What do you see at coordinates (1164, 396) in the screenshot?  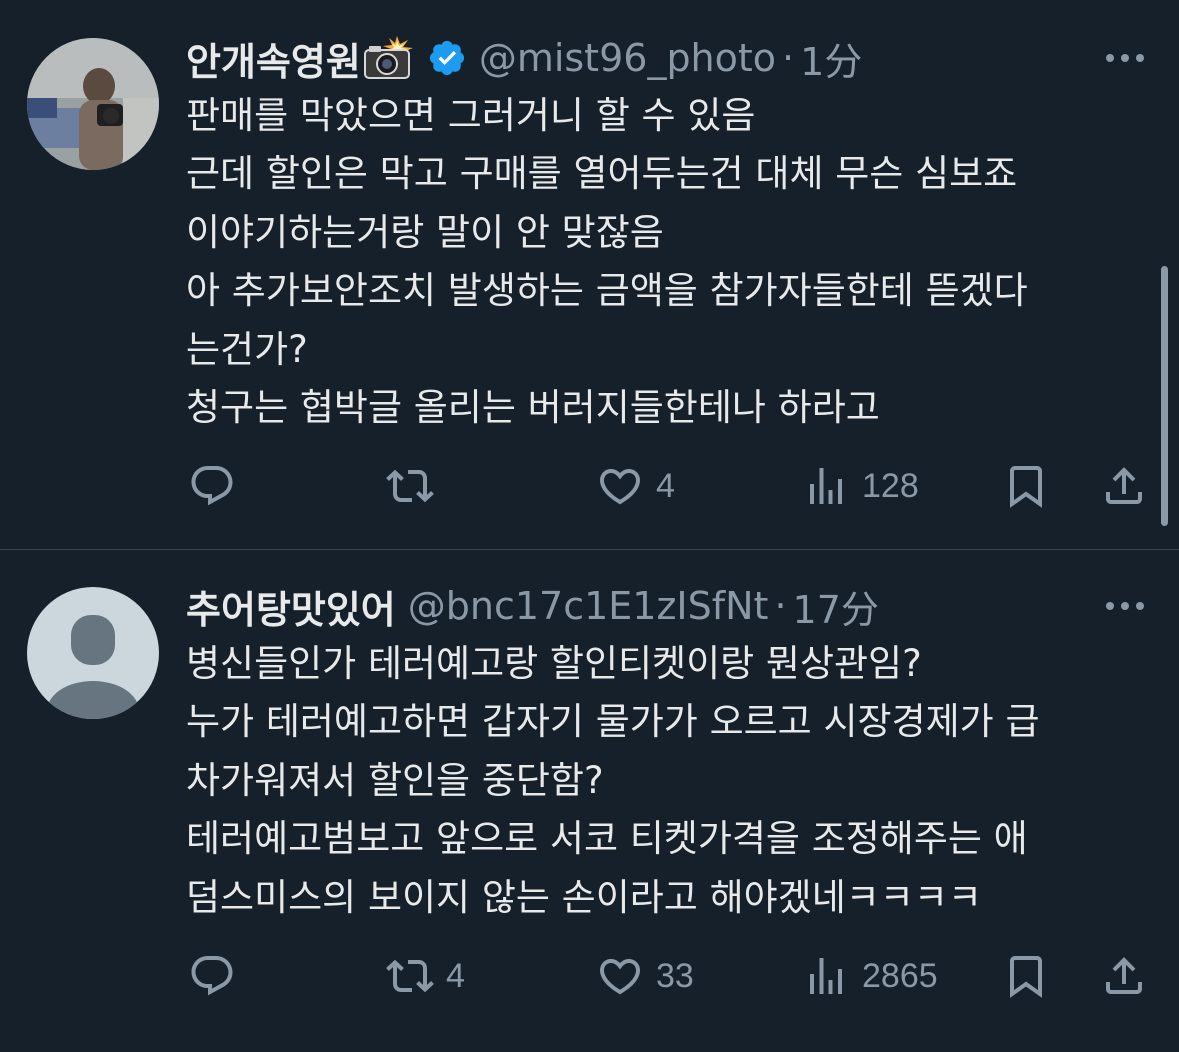 I see `scrollbar-thumb` at bounding box center [1164, 396].